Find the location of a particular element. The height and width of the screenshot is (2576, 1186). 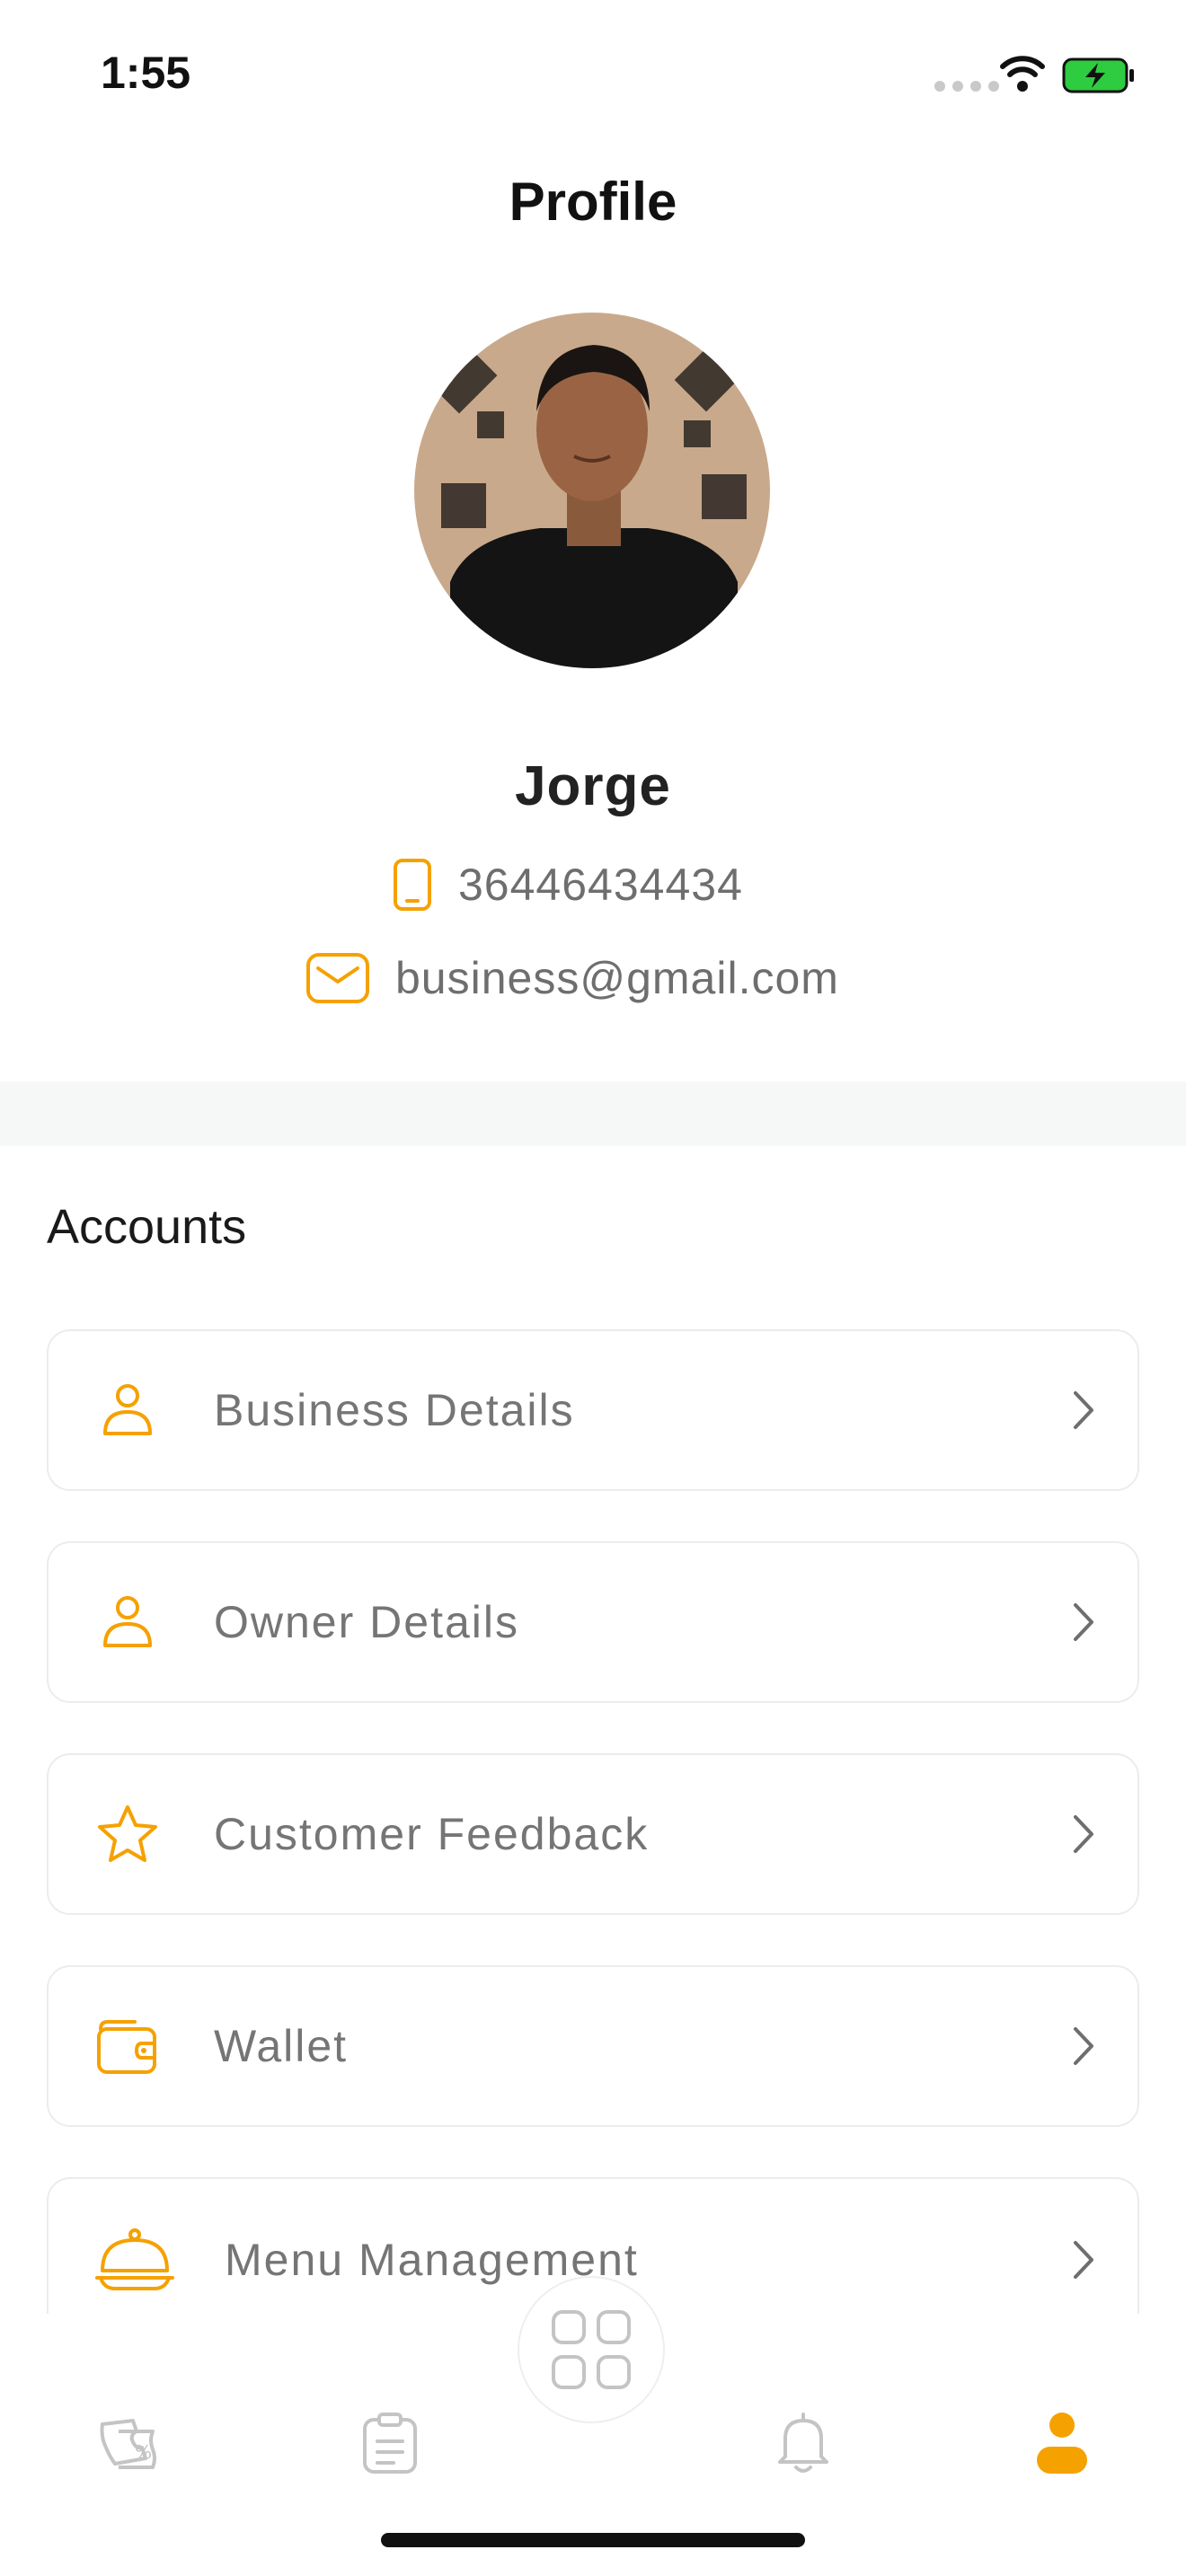

phone-number: 36446434434 is located at coordinates (600, 885).